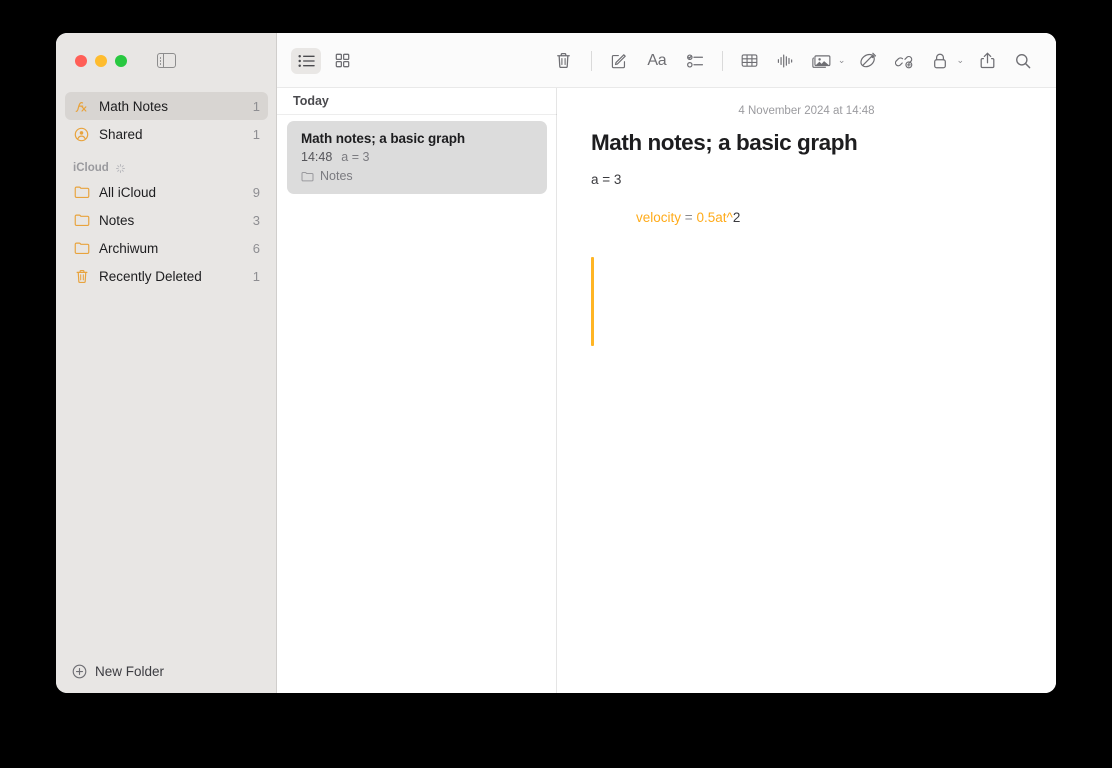  Describe the element at coordinates (166, 220) in the screenshot. I see `sidebar-item-notes: Notes 3` at that location.